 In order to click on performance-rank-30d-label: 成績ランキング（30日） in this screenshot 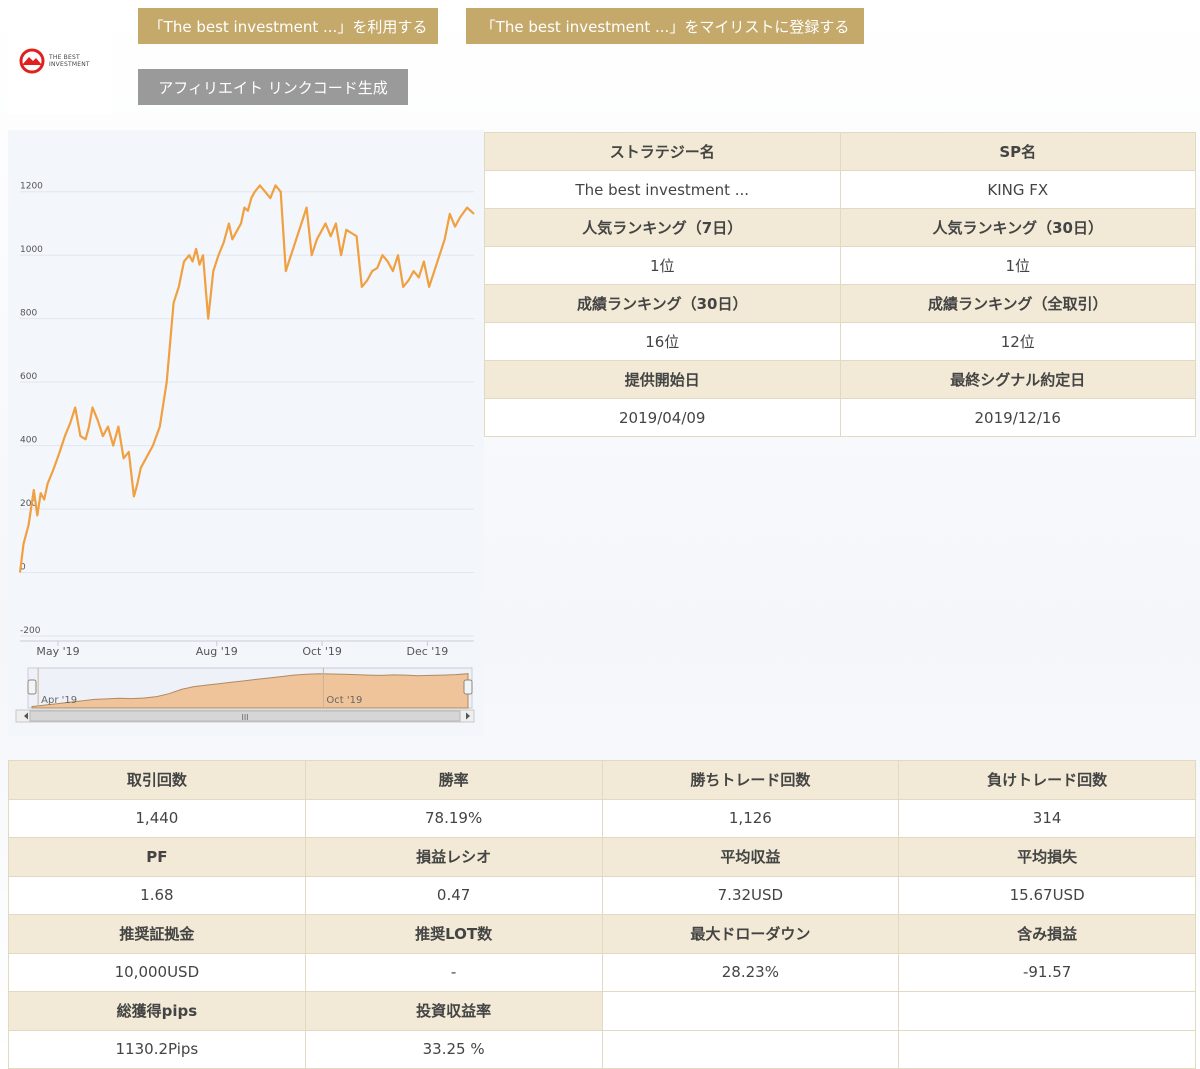, I will do `click(662, 303)`.